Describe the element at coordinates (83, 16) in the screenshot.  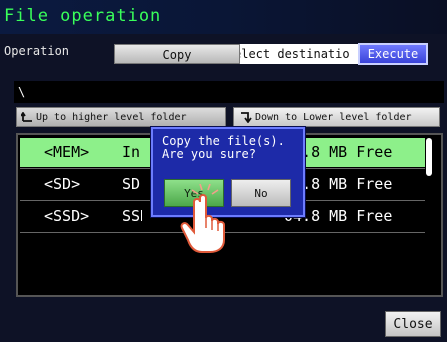
I see `page-title: File operation` at that location.